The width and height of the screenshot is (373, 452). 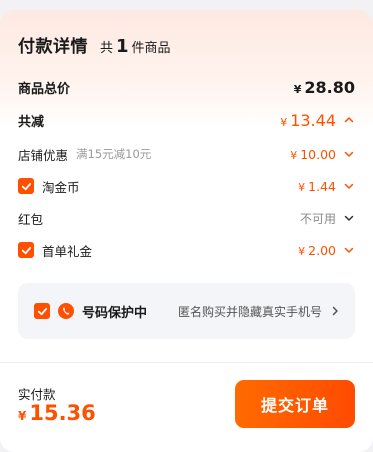 I want to click on number-protection-title: 号码保护中, so click(x=115, y=313).